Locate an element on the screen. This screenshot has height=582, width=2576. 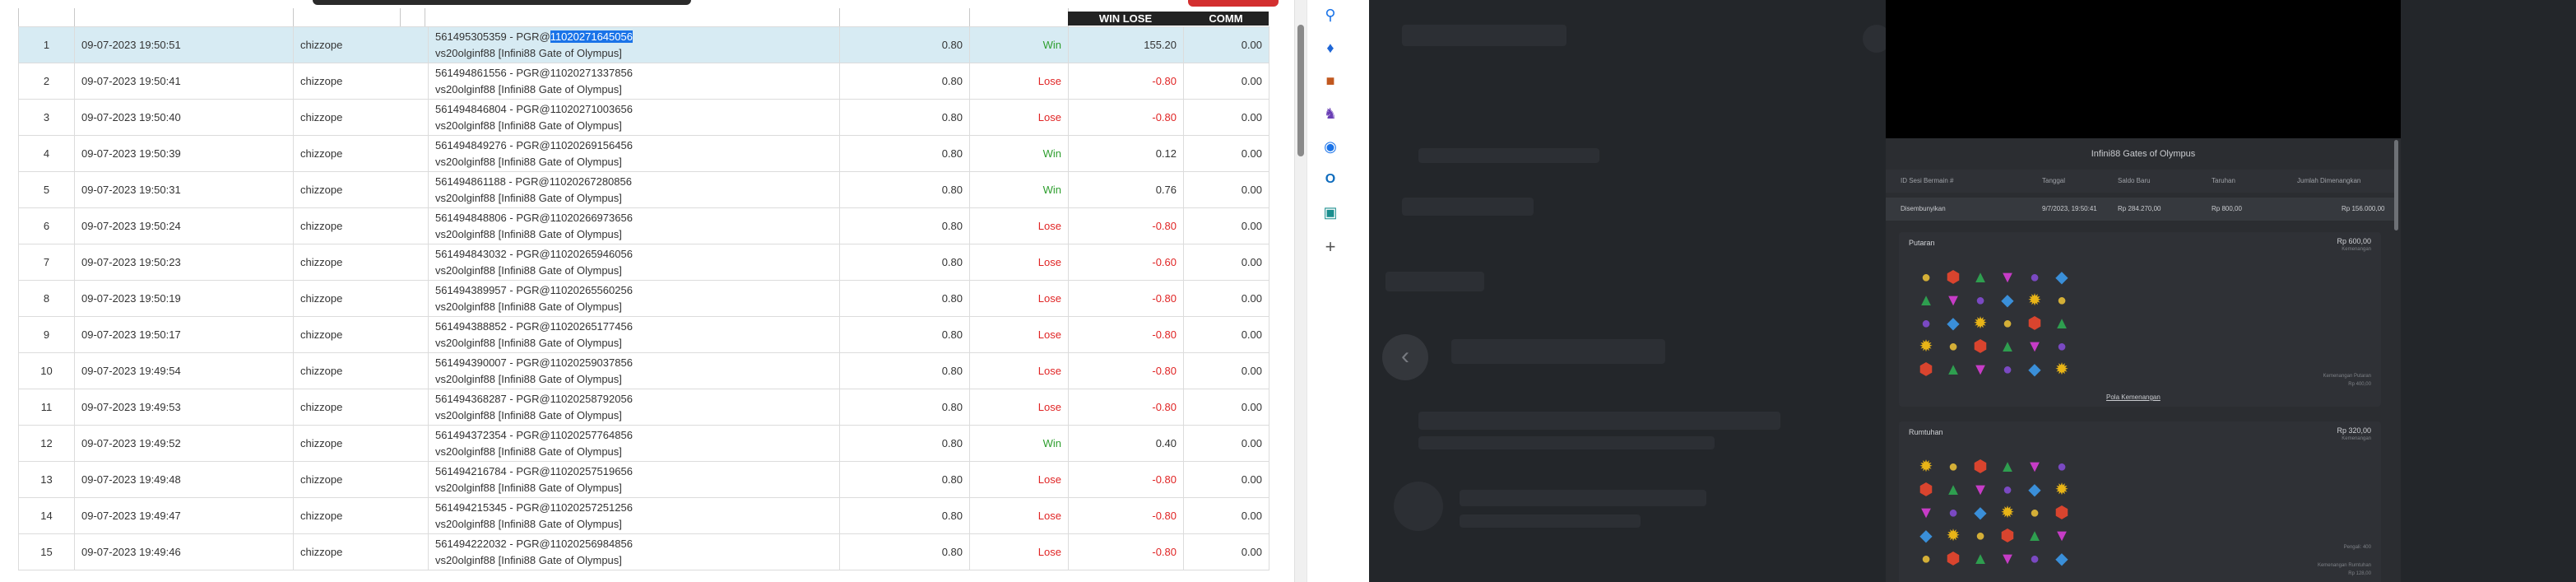
chess-icon: ♞ is located at coordinates (1330, 113).